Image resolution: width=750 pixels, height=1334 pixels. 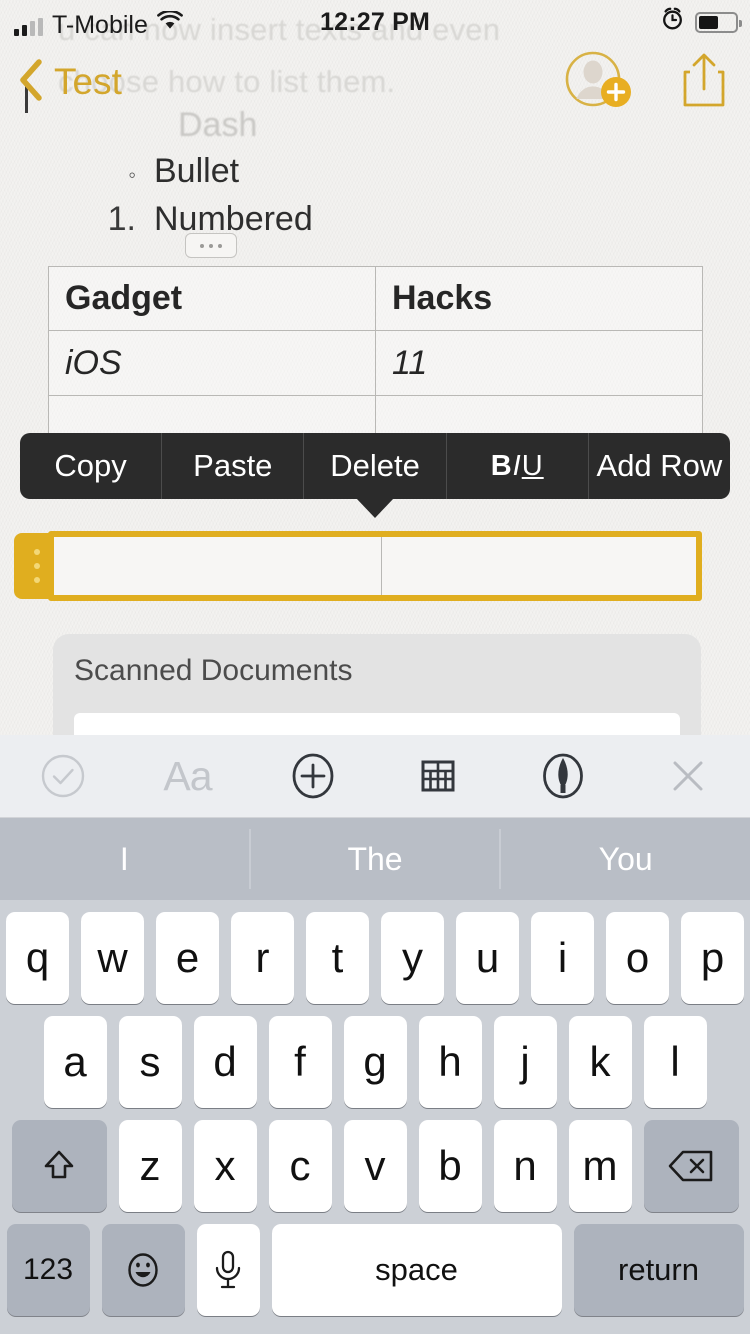 What do you see at coordinates (712, 958) in the screenshot?
I see `key-p: p` at bounding box center [712, 958].